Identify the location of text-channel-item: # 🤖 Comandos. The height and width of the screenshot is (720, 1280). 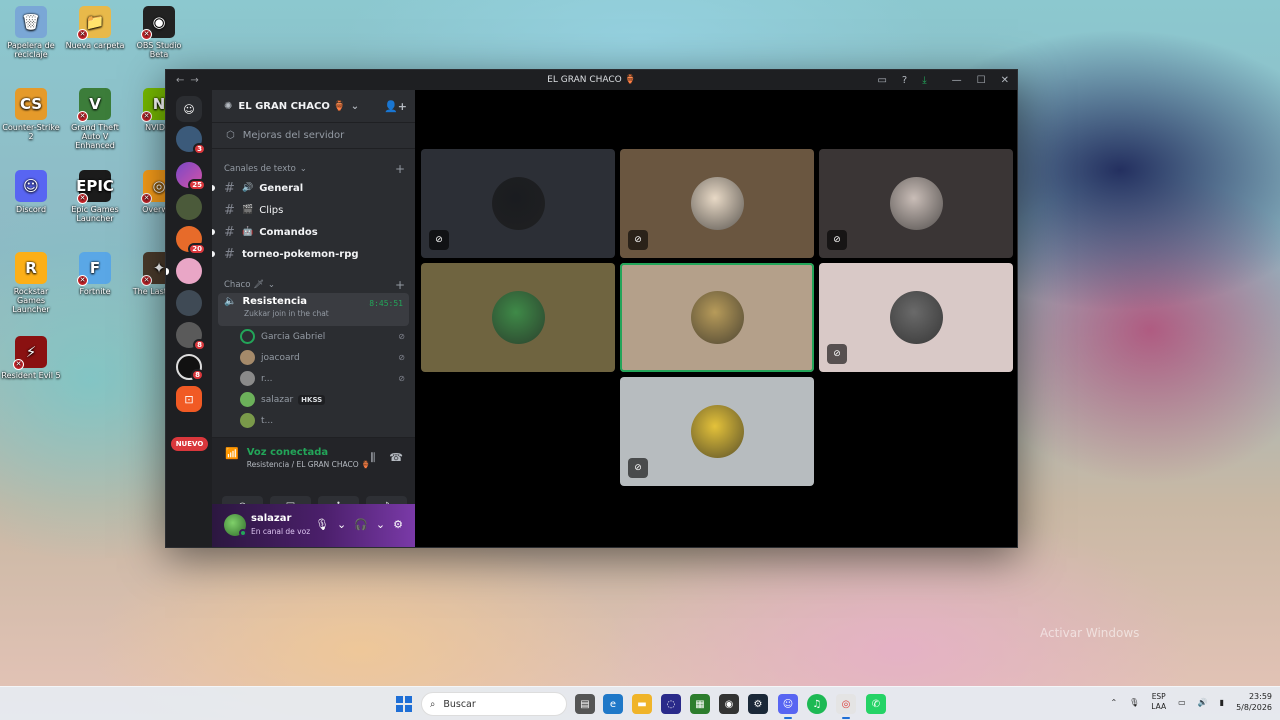
(310, 232).